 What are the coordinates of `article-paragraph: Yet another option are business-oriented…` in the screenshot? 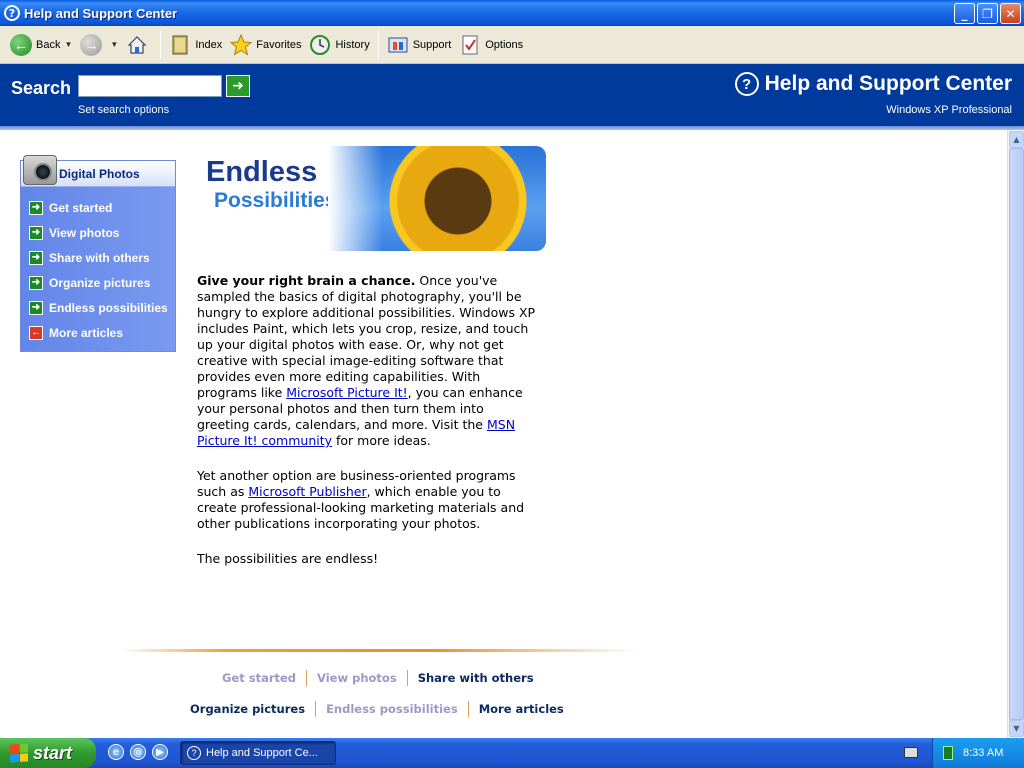 It's located at (367, 500).